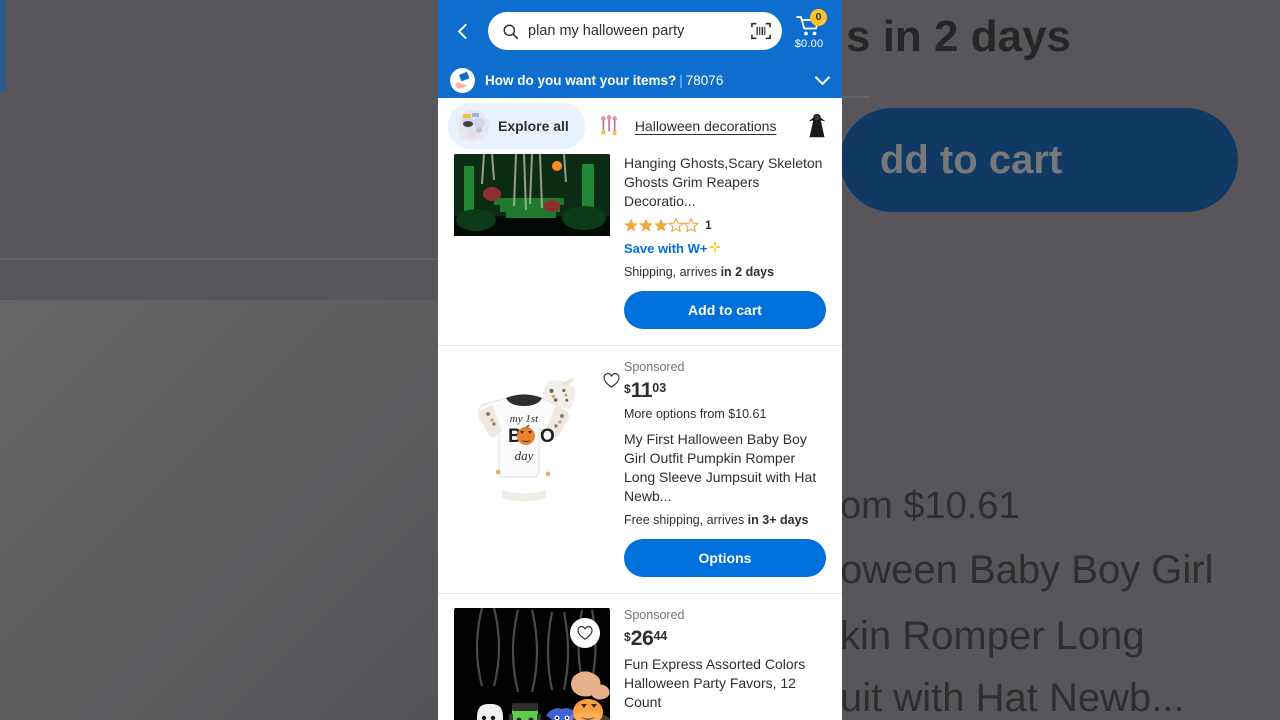 This screenshot has width=1280, height=720. Describe the element at coordinates (547, 436) in the screenshot. I see `svg-text: O` at that location.